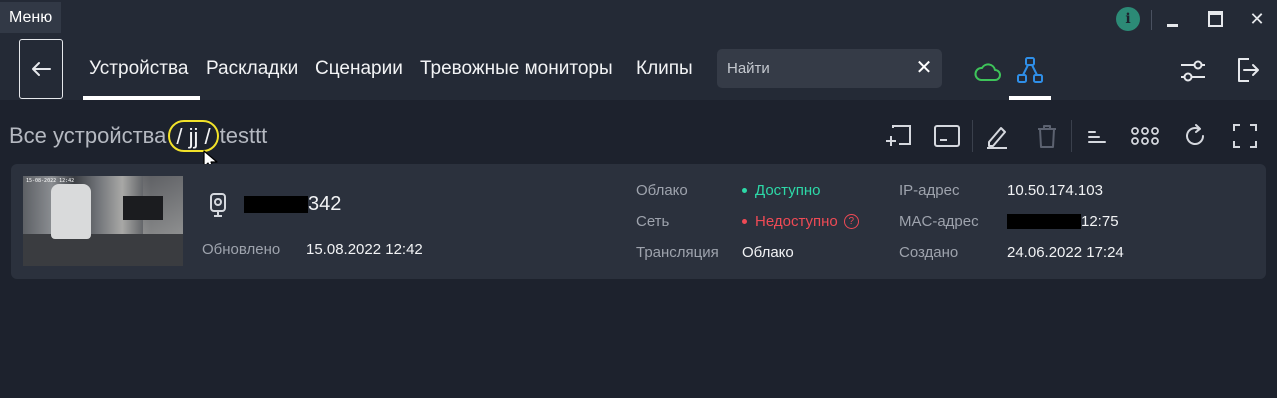 The image size is (1277, 398). Describe the element at coordinates (1215, 19) in the screenshot. I see `maximize-icon` at that location.